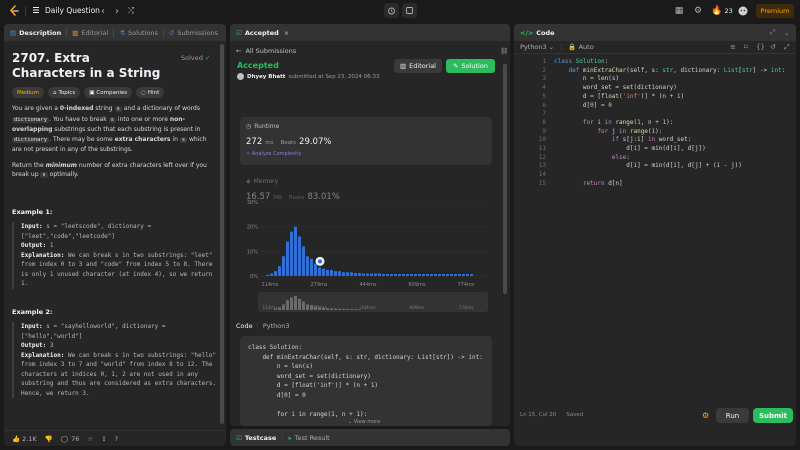 This screenshot has width=800, height=450. I want to click on line-number: 13, so click(542, 166).